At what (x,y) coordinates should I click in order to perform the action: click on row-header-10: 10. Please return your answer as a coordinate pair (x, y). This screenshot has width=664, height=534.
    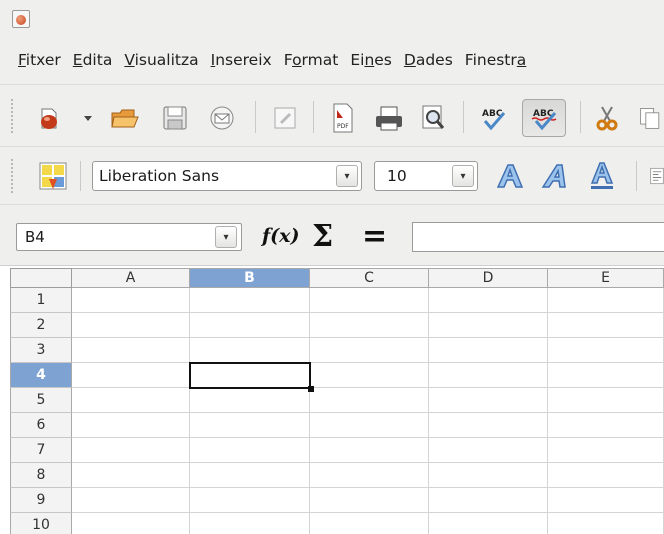
    Looking at the image, I should click on (41, 523).